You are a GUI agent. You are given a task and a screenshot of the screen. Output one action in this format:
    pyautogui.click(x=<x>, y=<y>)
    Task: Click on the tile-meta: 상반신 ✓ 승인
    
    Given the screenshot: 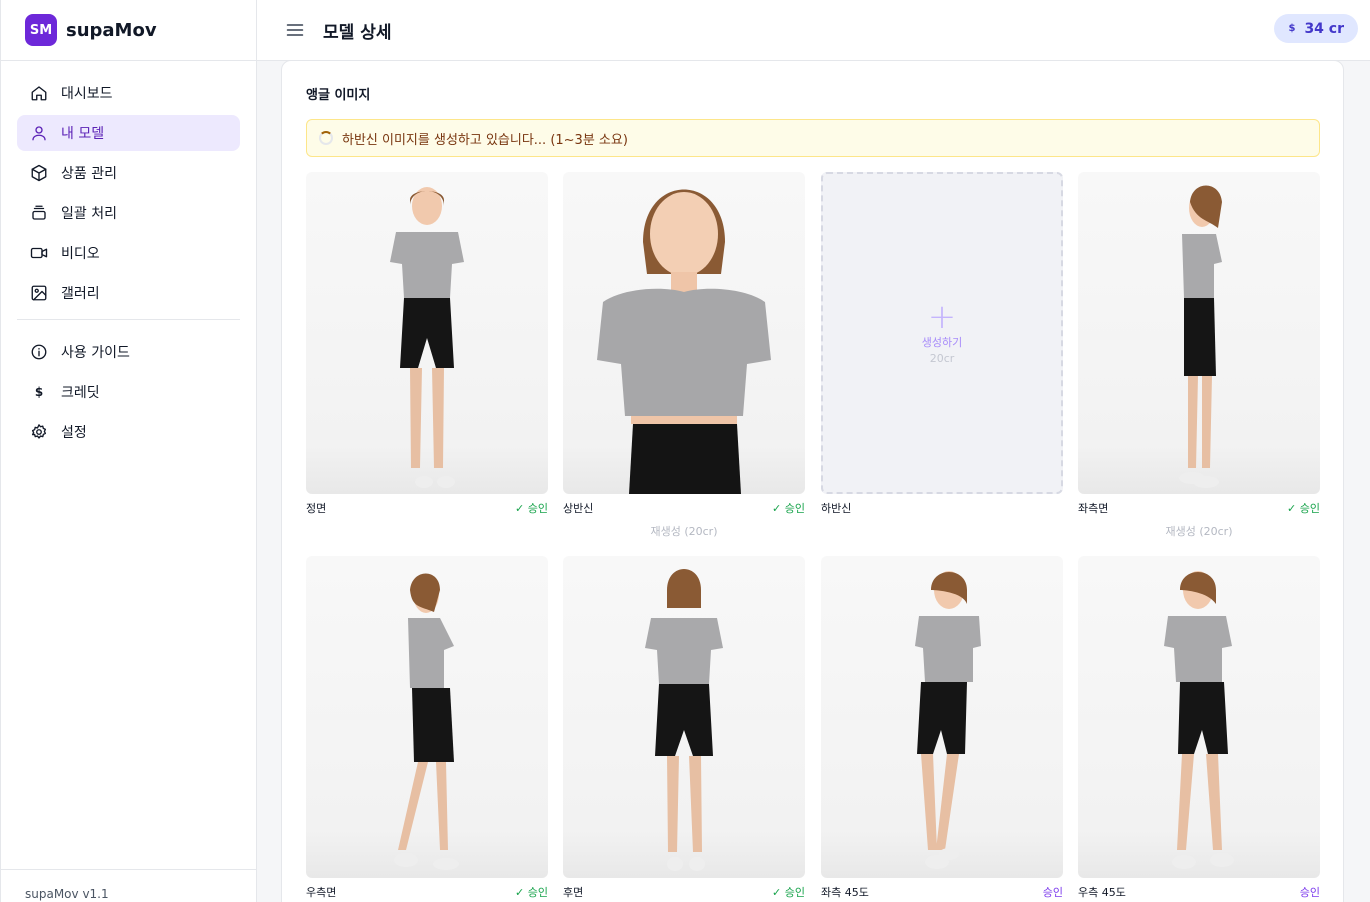 What is the action you would take?
    pyautogui.click(x=684, y=508)
    